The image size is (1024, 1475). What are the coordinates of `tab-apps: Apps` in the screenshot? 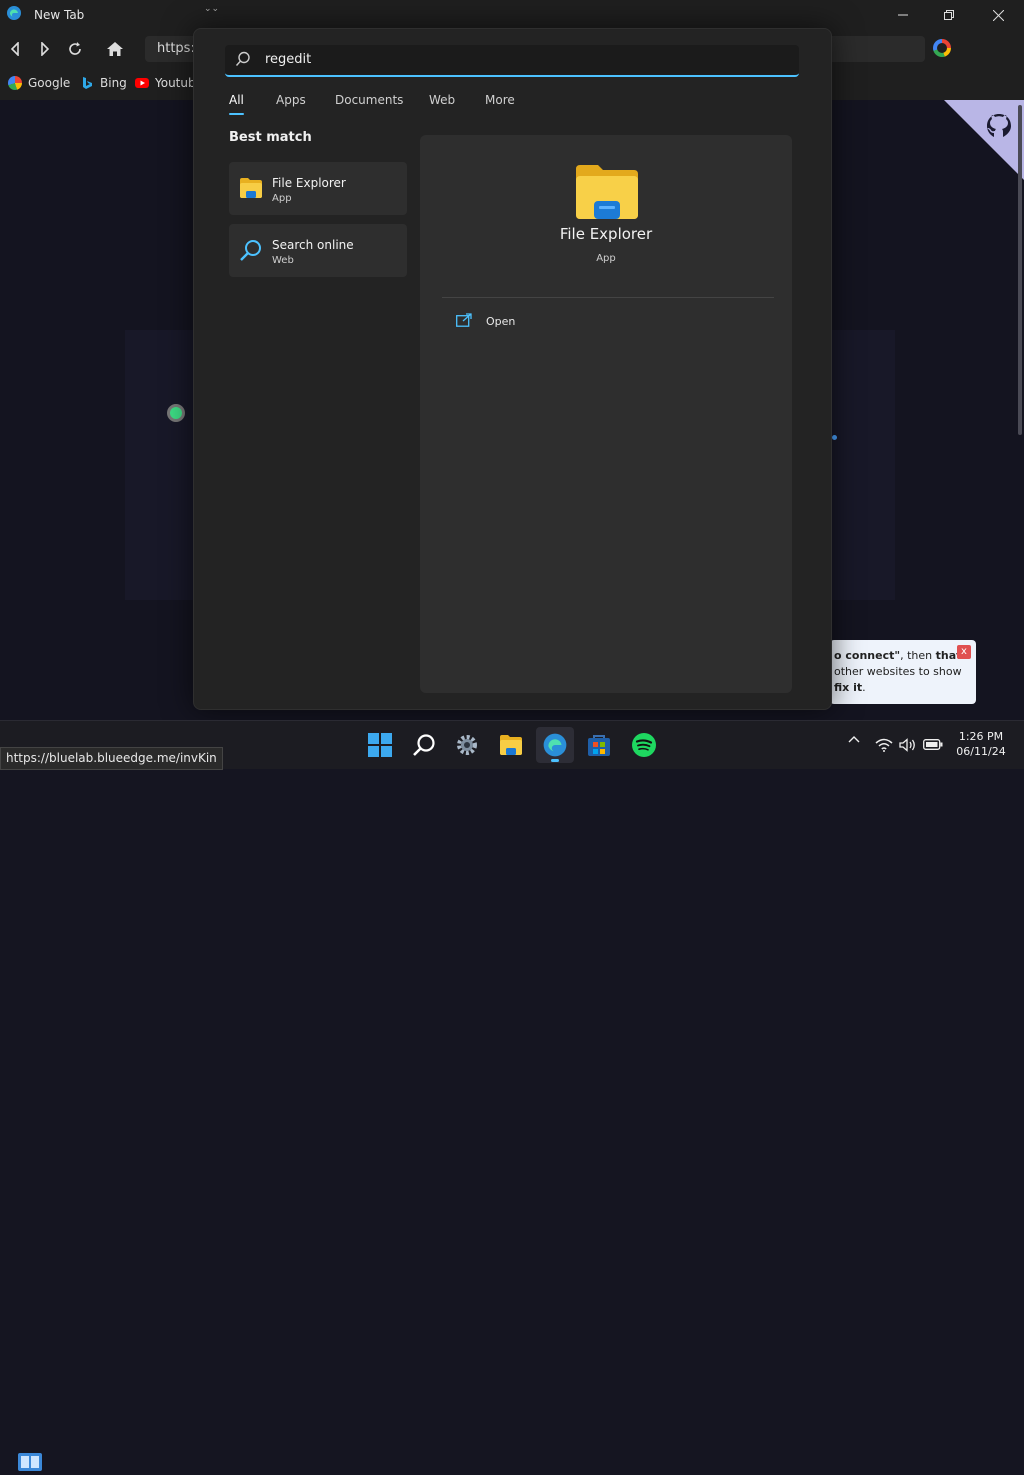 It's located at (291, 100).